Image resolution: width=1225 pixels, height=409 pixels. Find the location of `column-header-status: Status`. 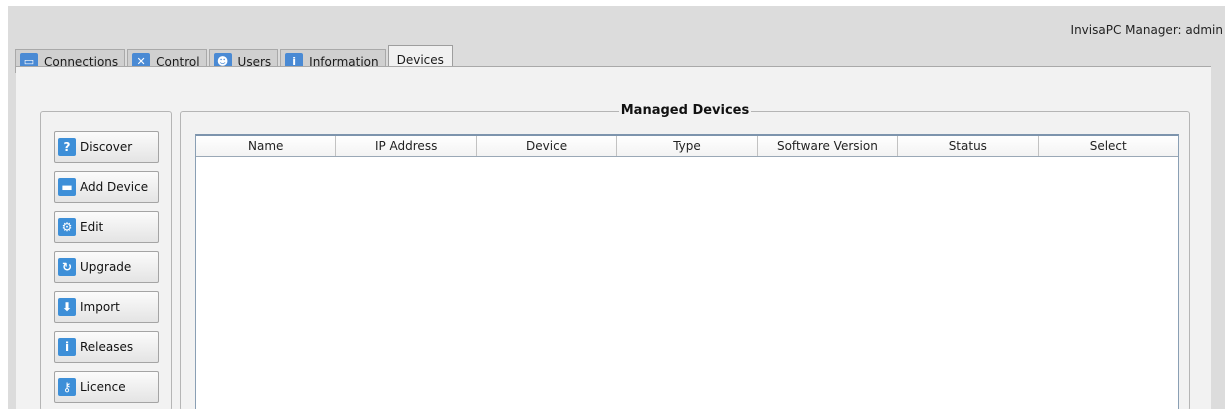

column-header-status: Status is located at coordinates (968, 146).